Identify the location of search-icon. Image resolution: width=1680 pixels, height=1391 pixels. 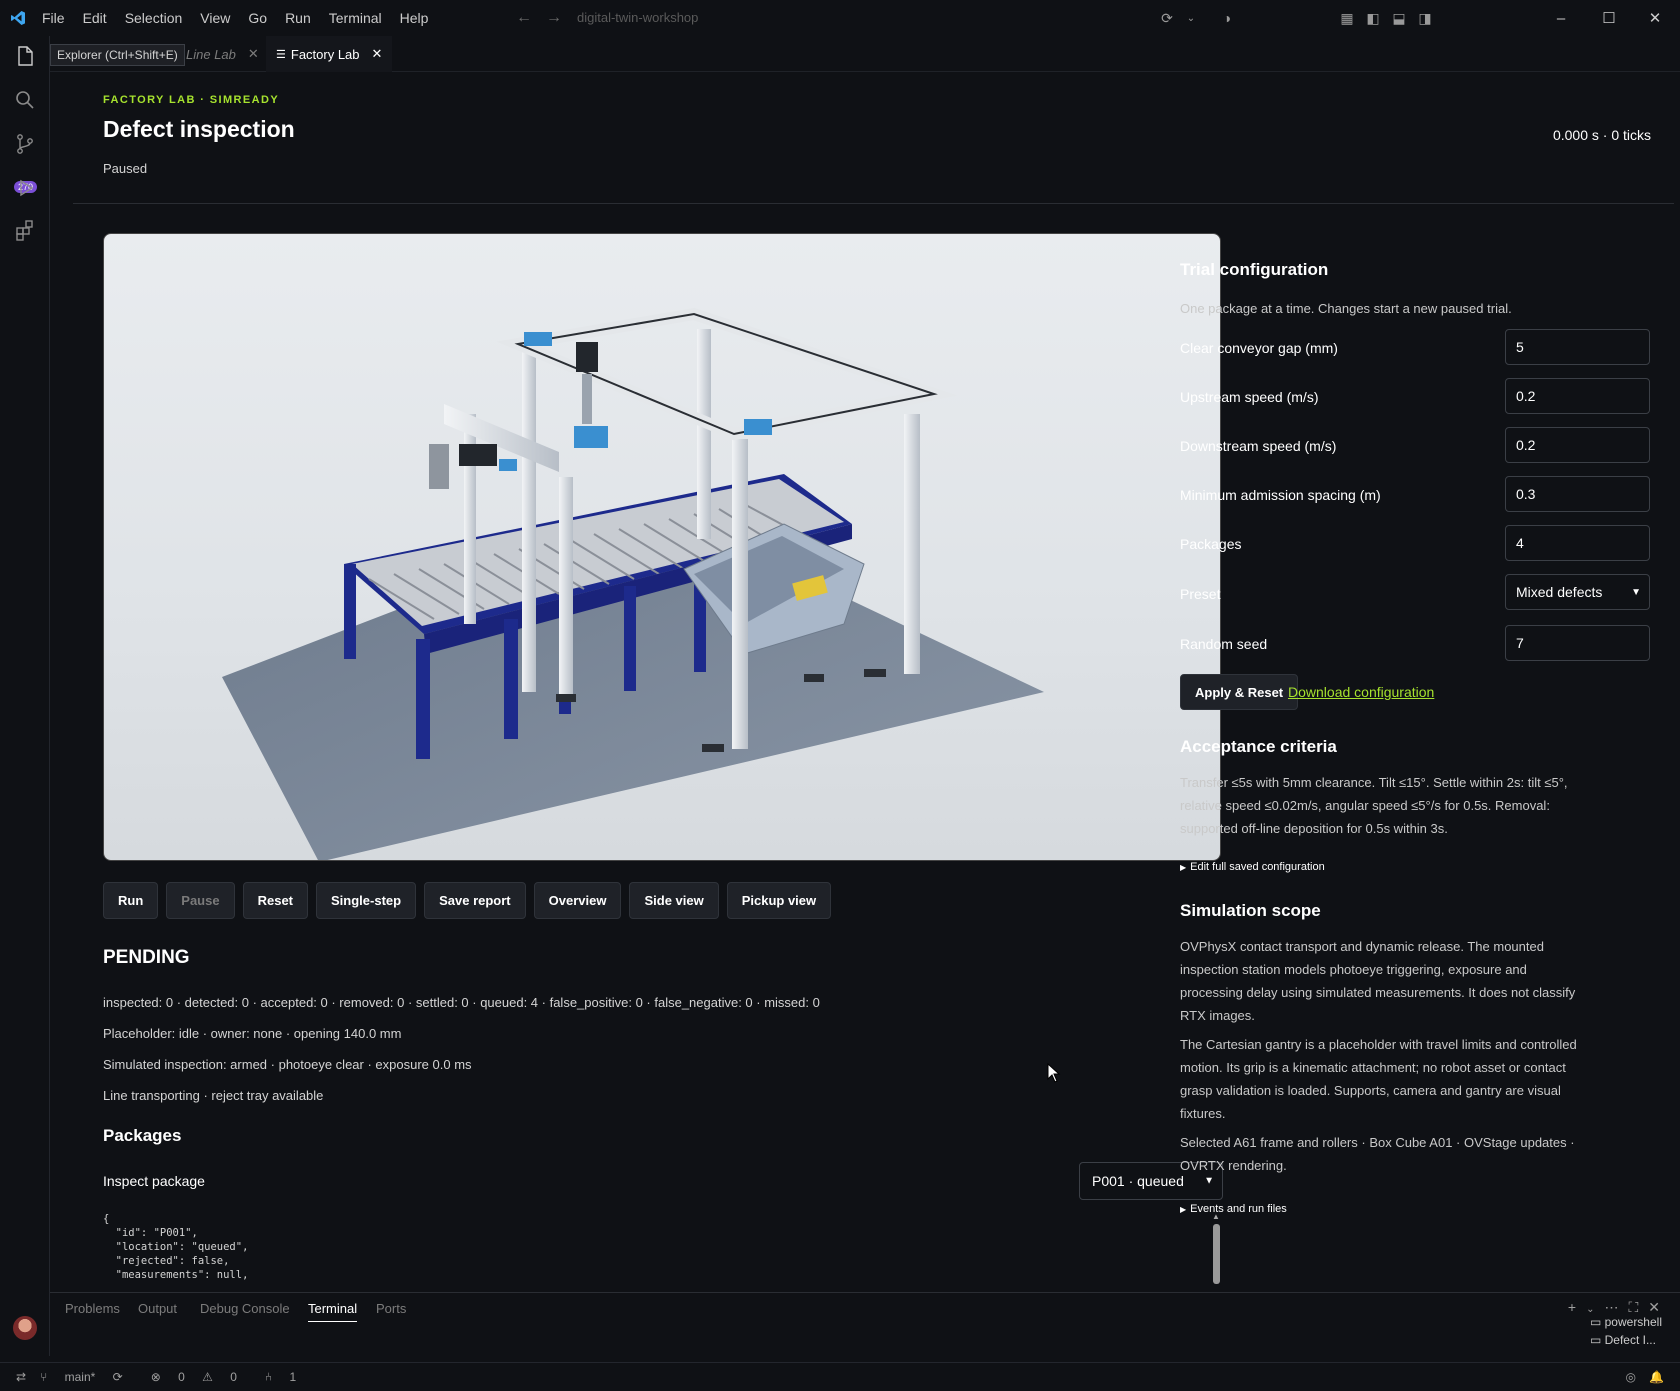
(25, 100).